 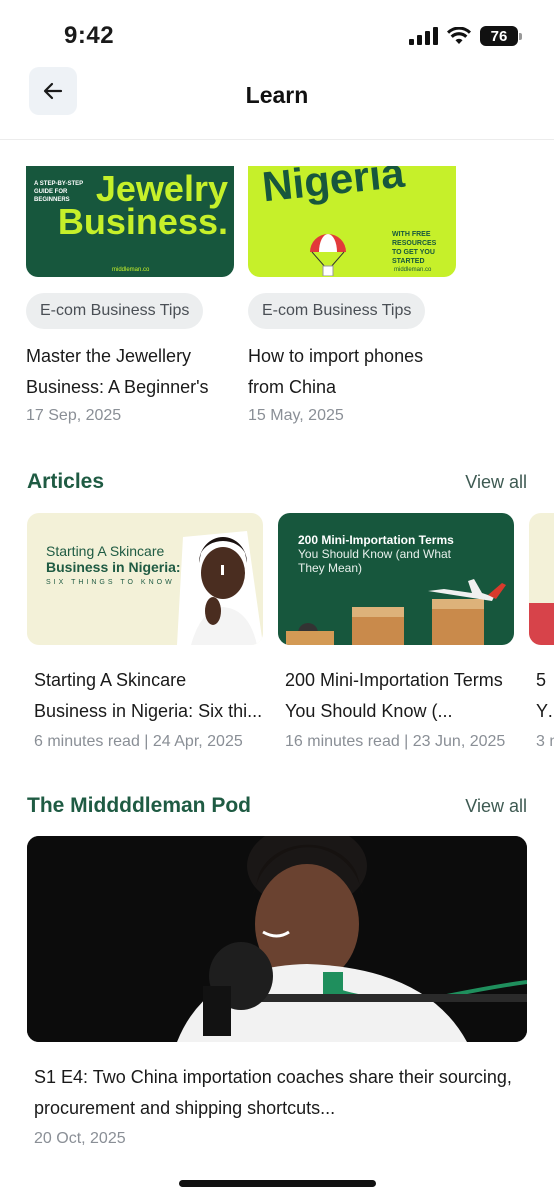 I want to click on status-time: 9:42, so click(x=89, y=35).